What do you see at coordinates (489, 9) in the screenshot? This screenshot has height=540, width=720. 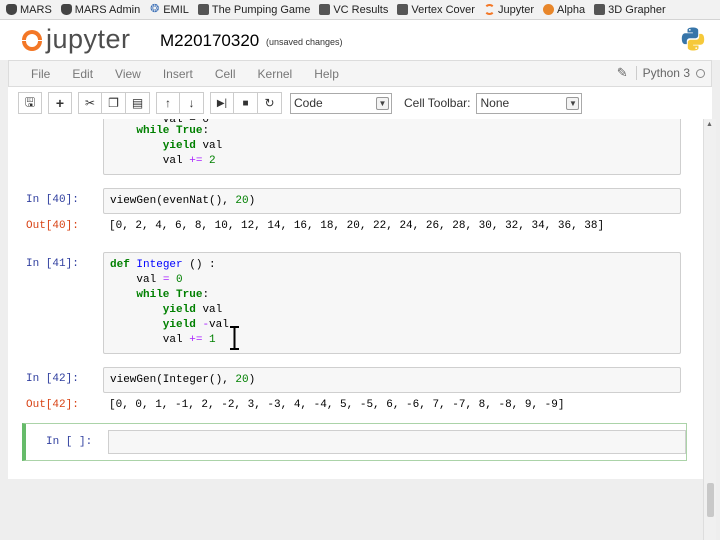 I see `jupyter-icon` at bounding box center [489, 9].